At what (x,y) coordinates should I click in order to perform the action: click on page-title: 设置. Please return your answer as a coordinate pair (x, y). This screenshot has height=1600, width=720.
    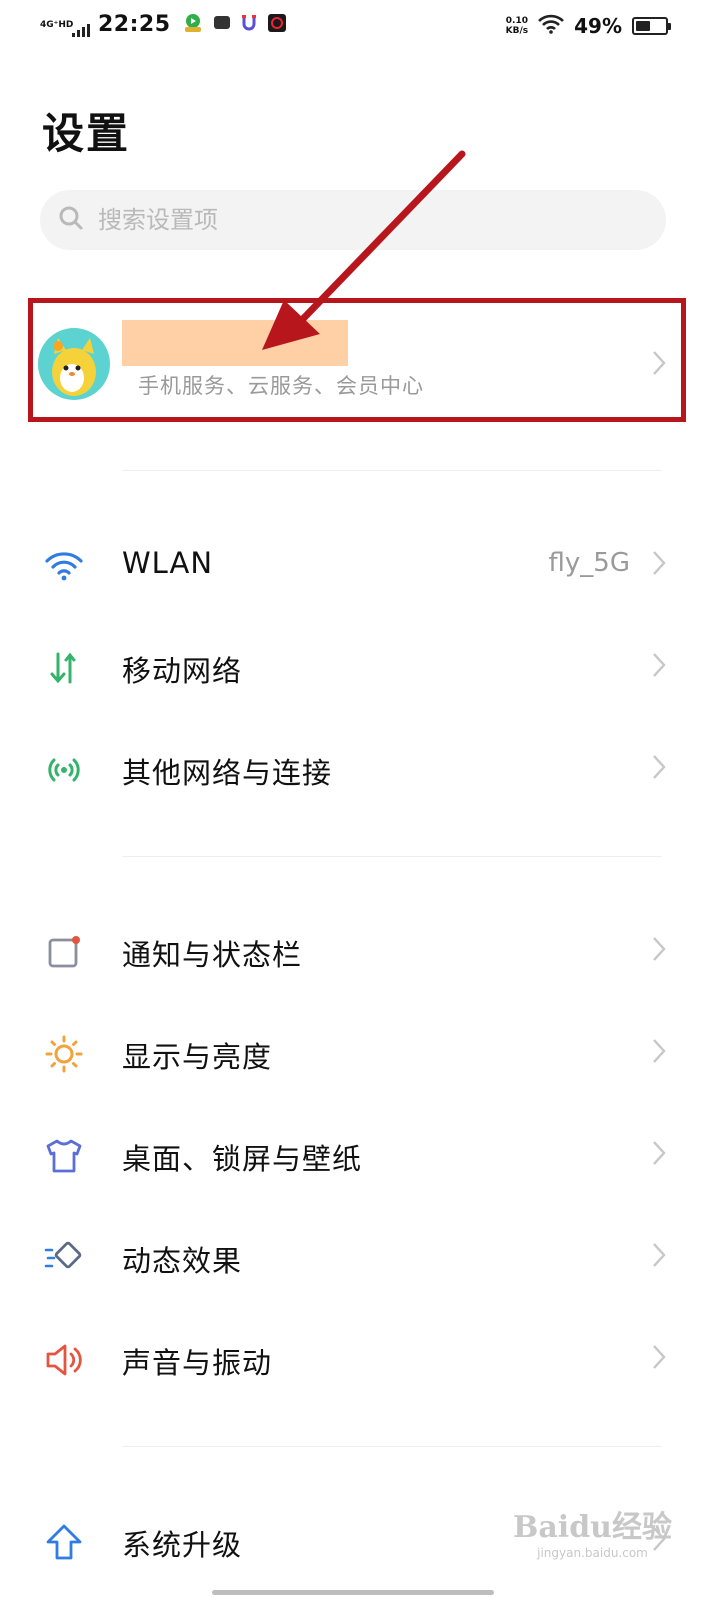
    Looking at the image, I should click on (86, 133).